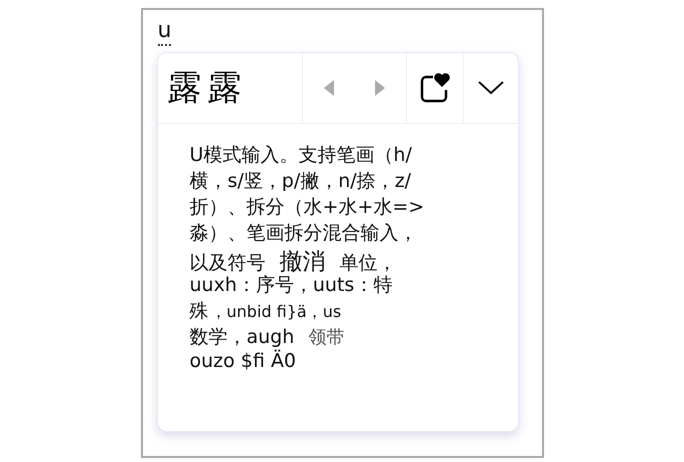 The image size is (684, 462). I want to click on description-text: ouzo $fi Ä0, so click(243, 361).